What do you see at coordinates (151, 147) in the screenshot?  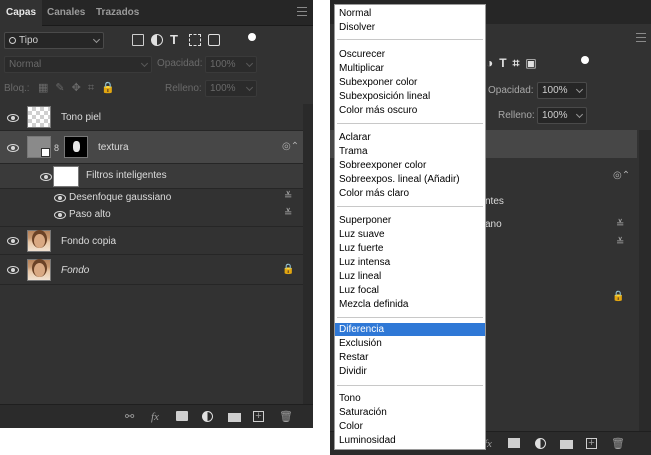 I see `layer-row-selected: 8 textura ◎⌃` at bounding box center [151, 147].